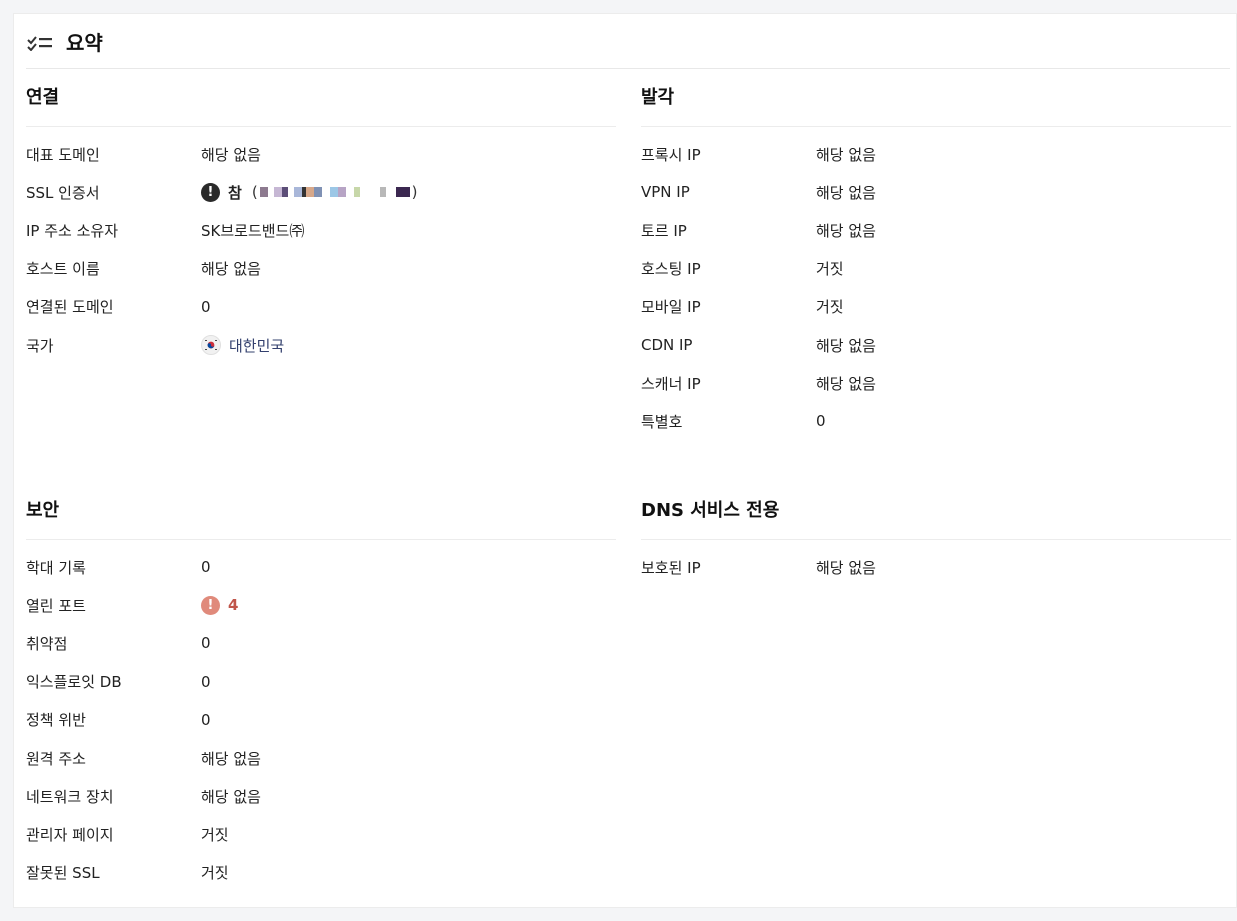 This screenshot has height=921, width=1237. What do you see at coordinates (742, 269) in the screenshot?
I see `row-hosting: 호스팅 IP 거짓` at bounding box center [742, 269].